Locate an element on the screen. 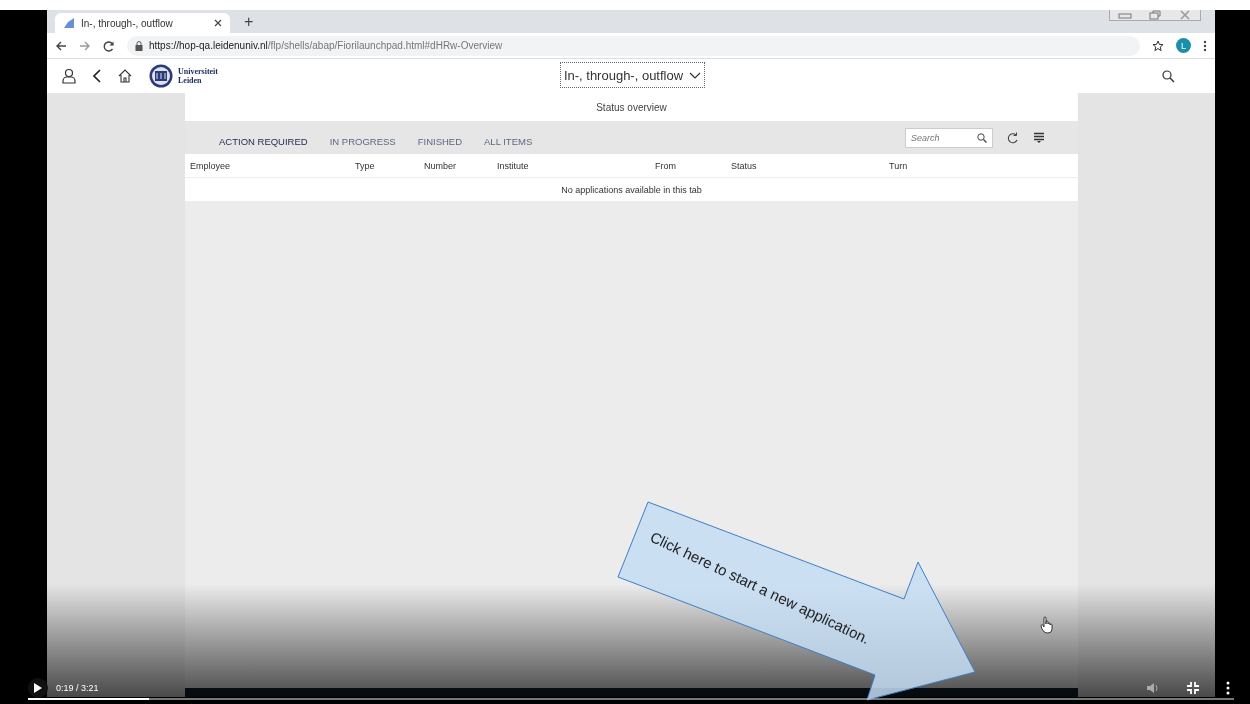 Image resolution: width=1250 pixels, height=704 pixels. play-icon is located at coordinates (38, 688).